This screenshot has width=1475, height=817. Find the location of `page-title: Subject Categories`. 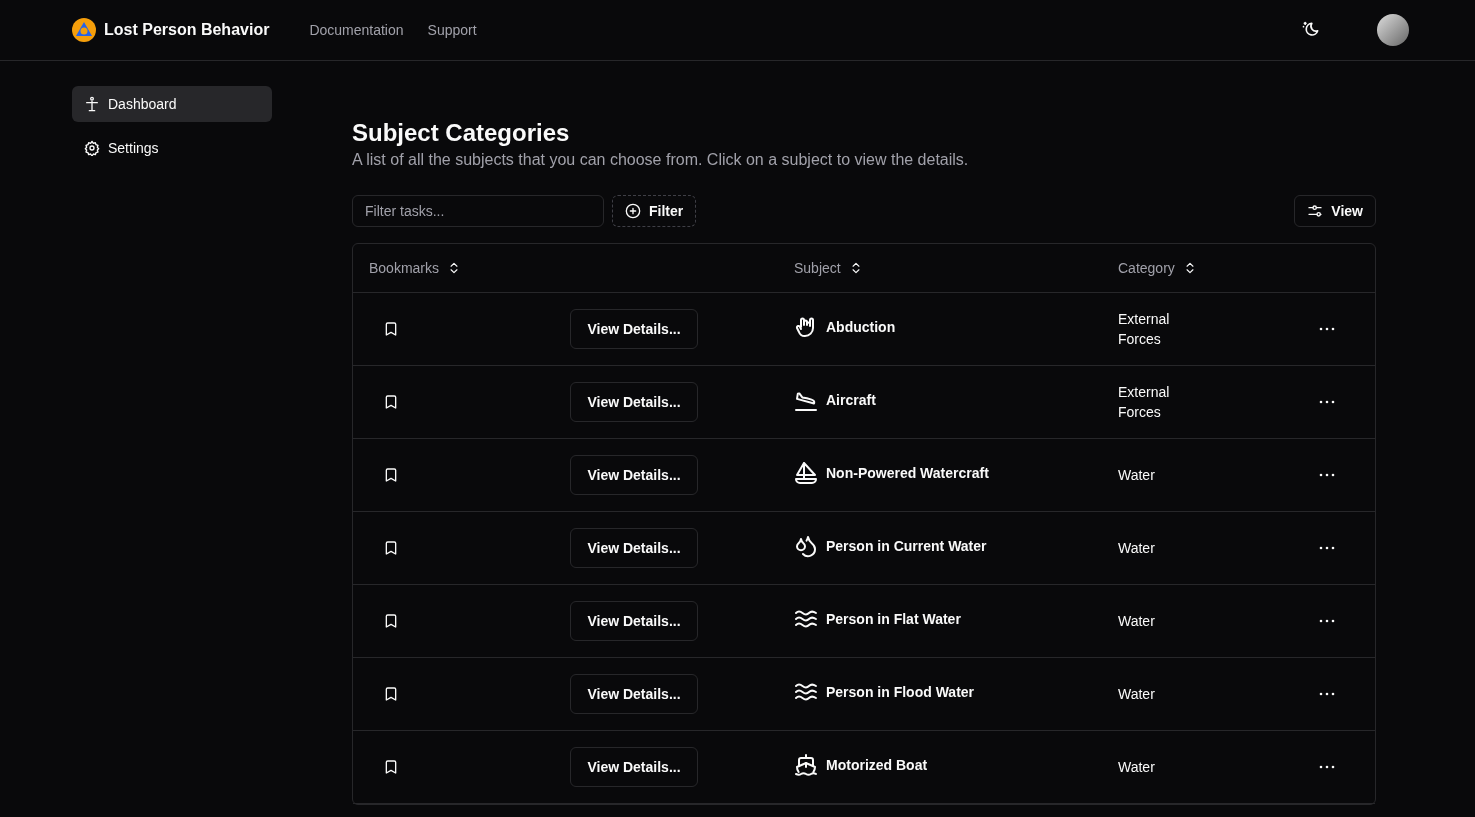

page-title: Subject Categories is located at coordinates (461, 133).